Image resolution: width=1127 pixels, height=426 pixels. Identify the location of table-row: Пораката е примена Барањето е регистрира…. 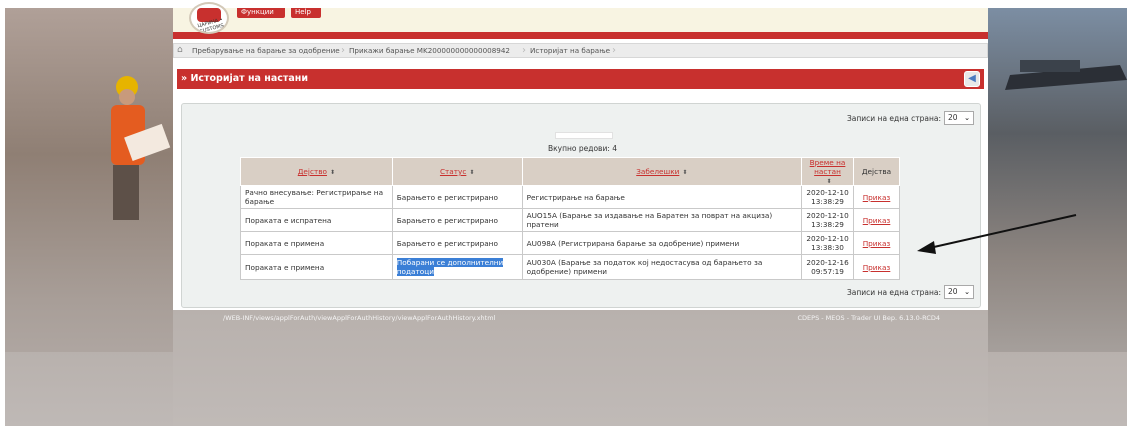
(570, 243).